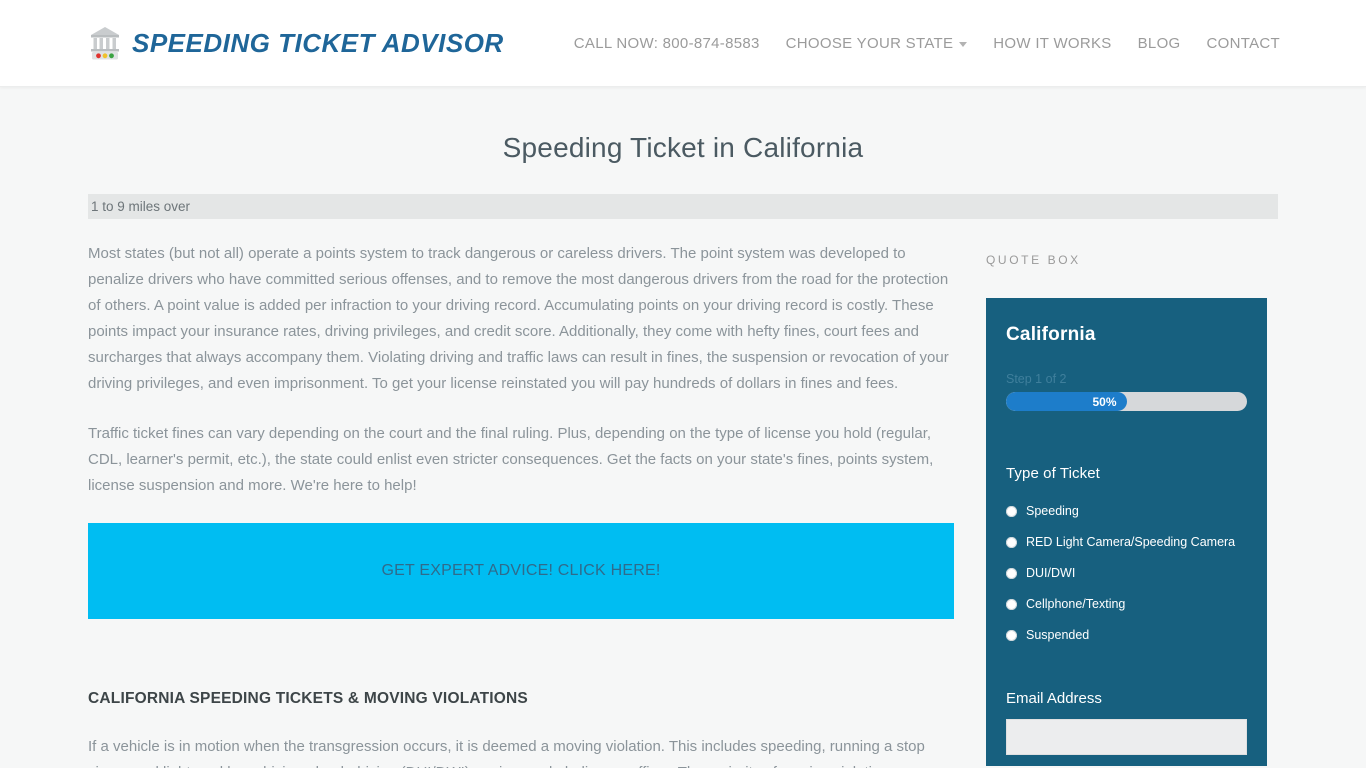  Describe the element at coordinates (141, 206) in the screenshot. I see `table-header-cell-miles-over: 1 to 9 miles over` at that location.